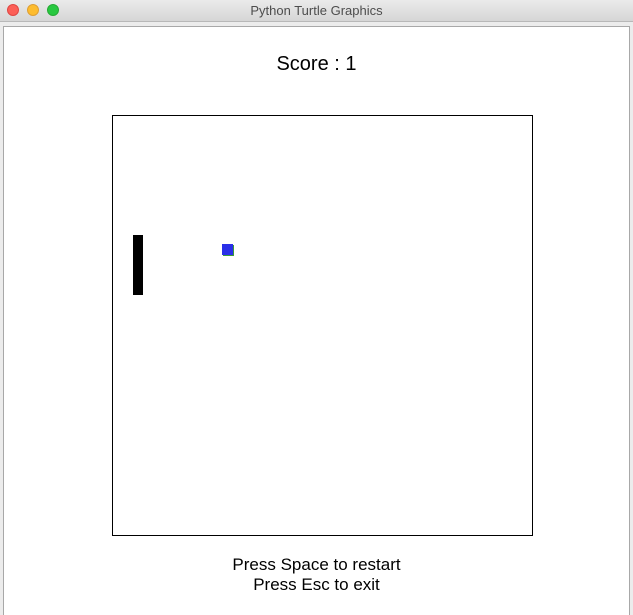 Image resolution: width=633 pixels, height=615 pixels. Describe the element at coordinates (138, 265) in the screenshot. I see `player-paddle` at that location.